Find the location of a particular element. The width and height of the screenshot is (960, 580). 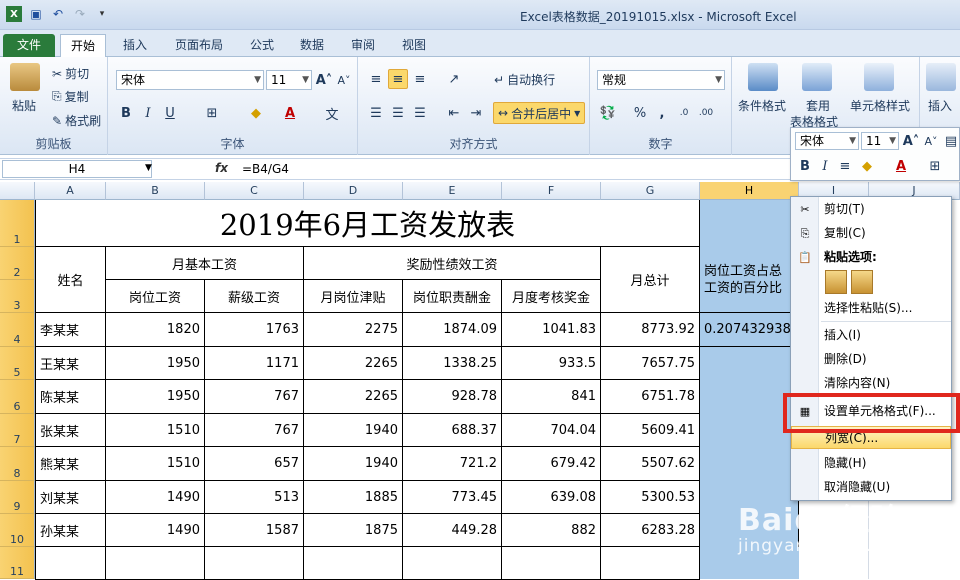

mini-italic-icon: I is located at coordinates (825, 166).